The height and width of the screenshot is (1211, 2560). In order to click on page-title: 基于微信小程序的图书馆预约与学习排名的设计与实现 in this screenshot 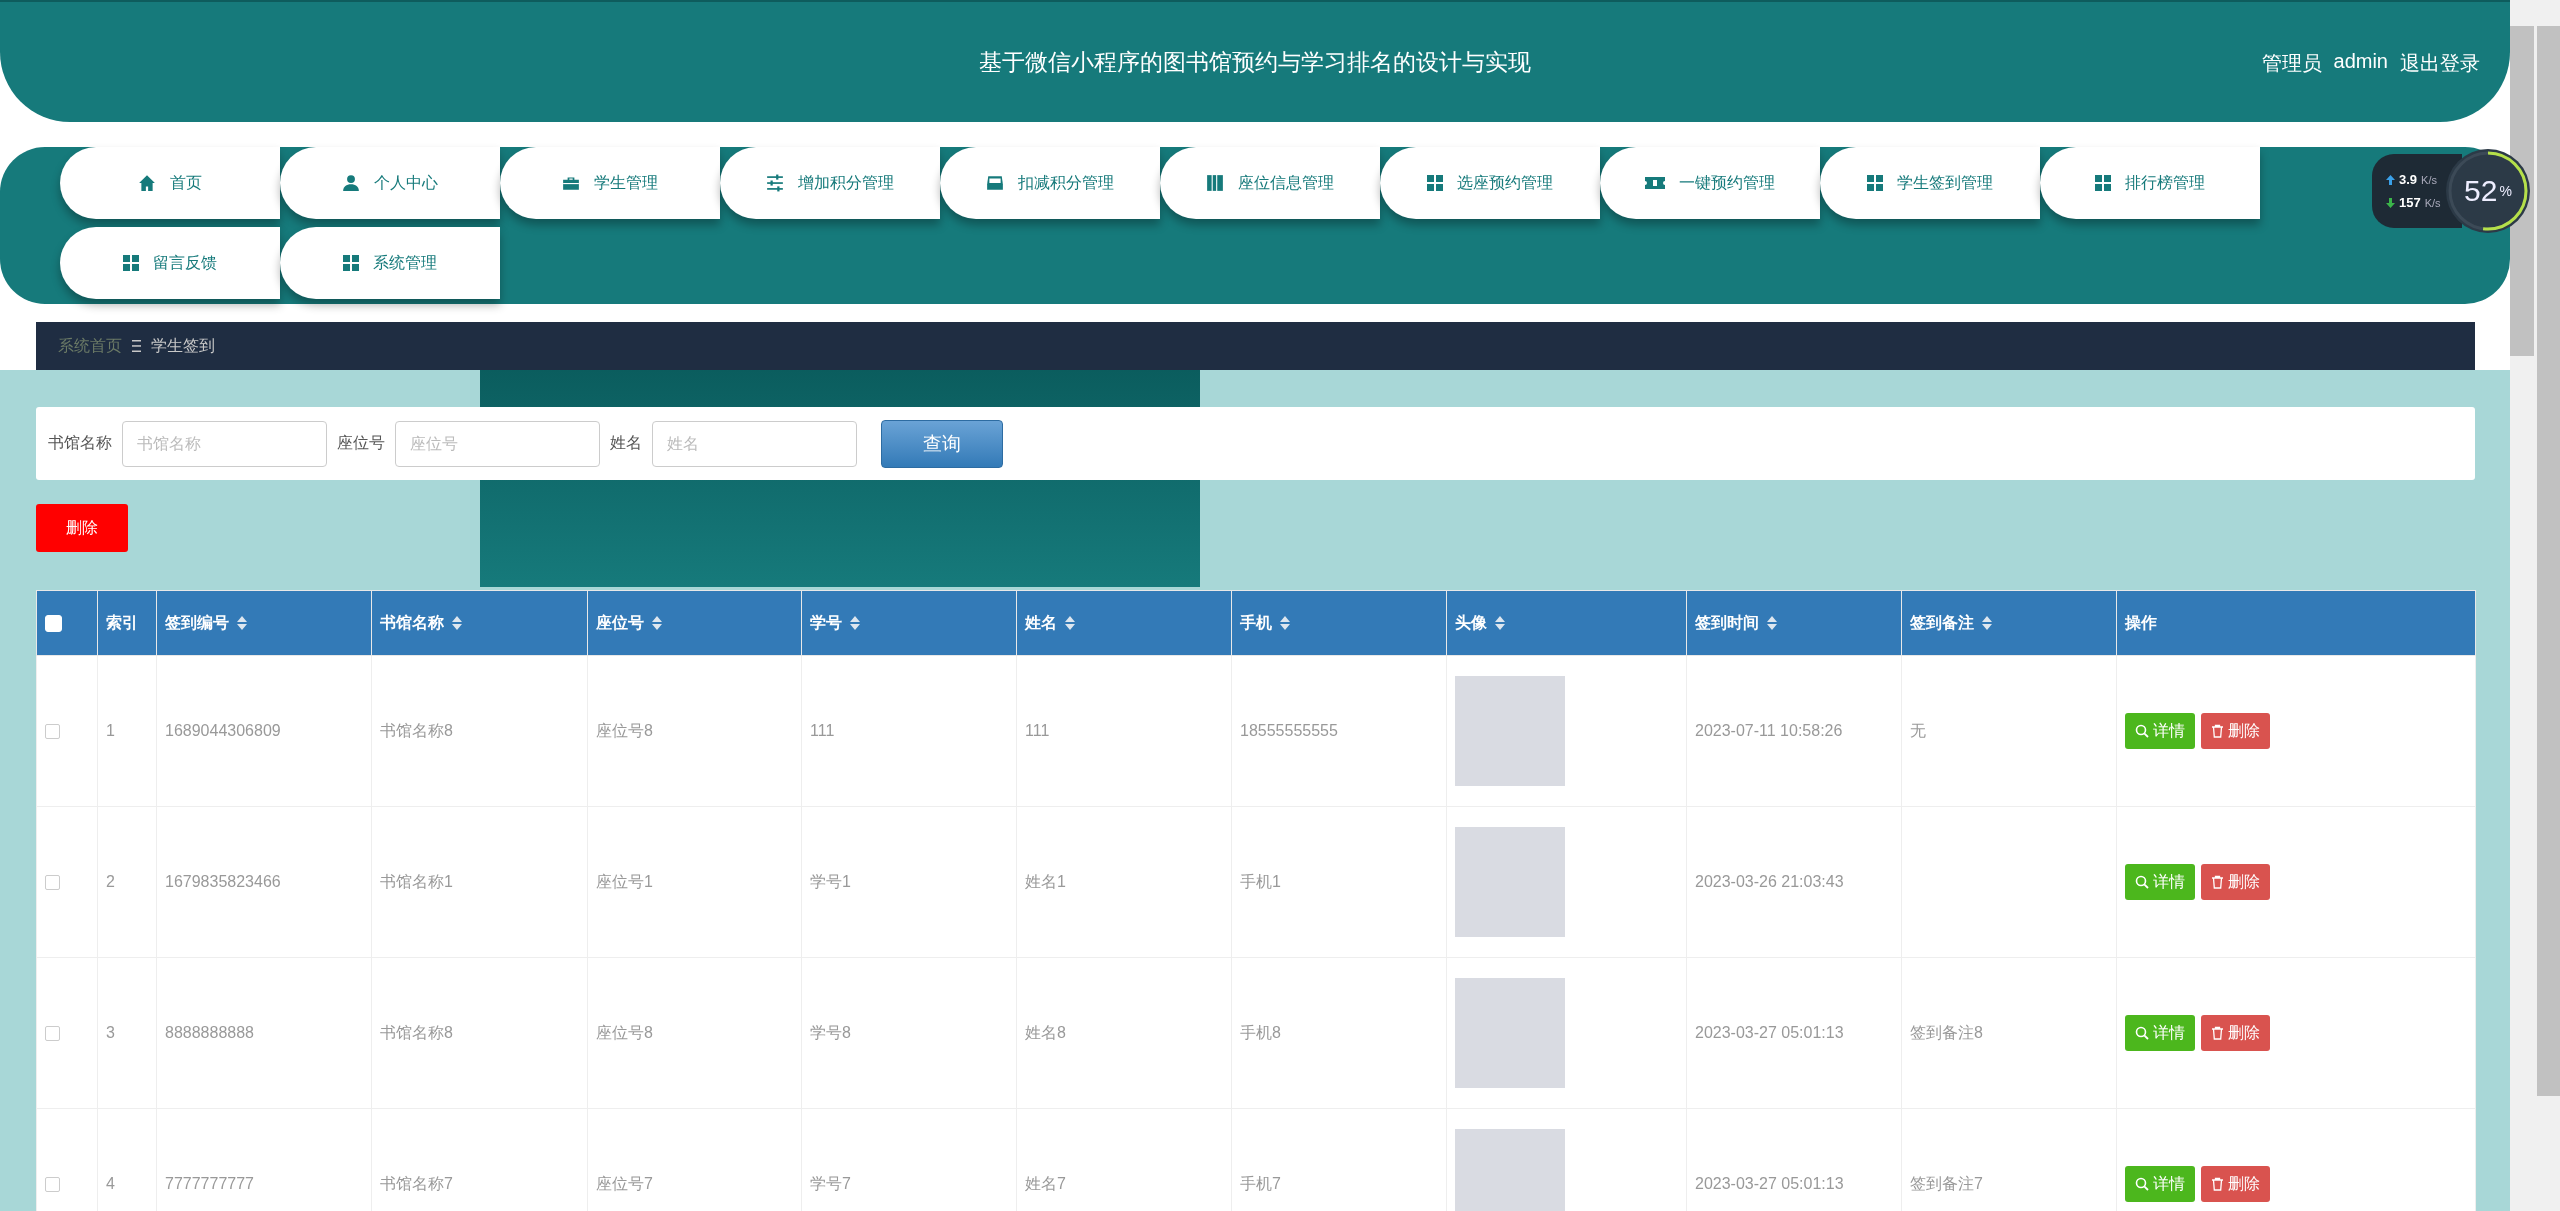, I will do `click(1255, 62)`.